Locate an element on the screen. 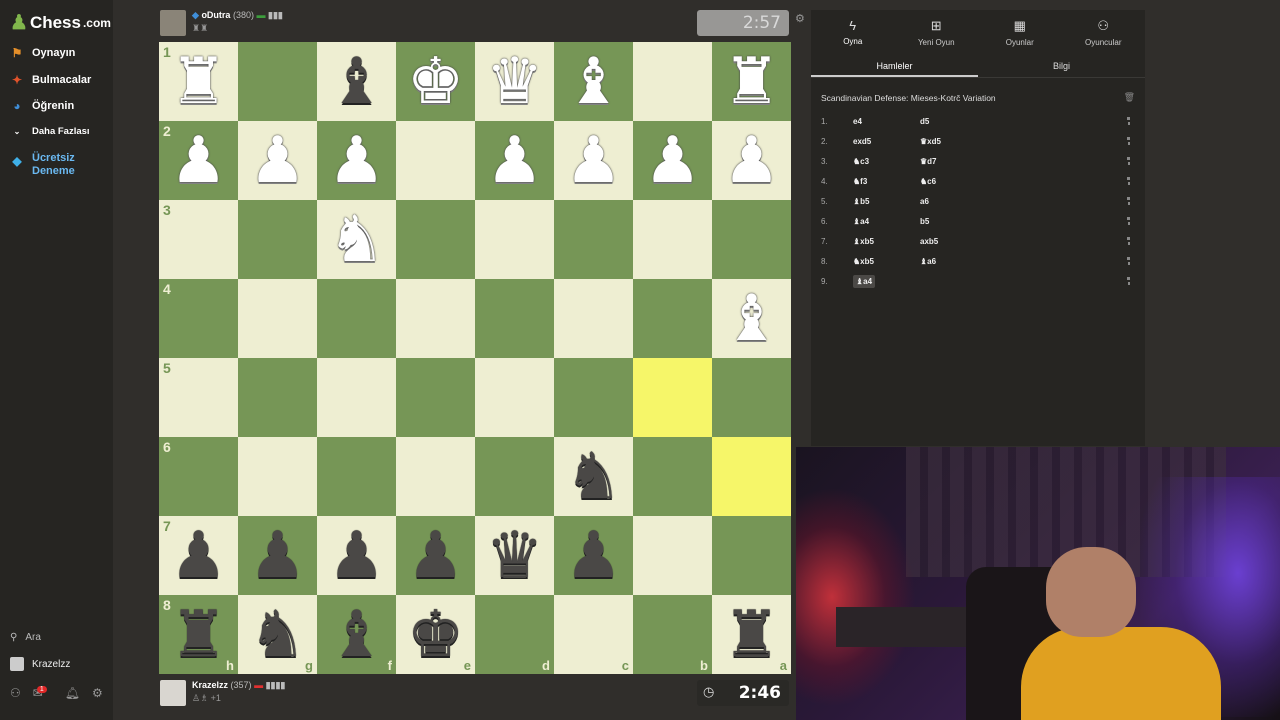  white-king-icon: ♚ is located at coordinates (435, 82).